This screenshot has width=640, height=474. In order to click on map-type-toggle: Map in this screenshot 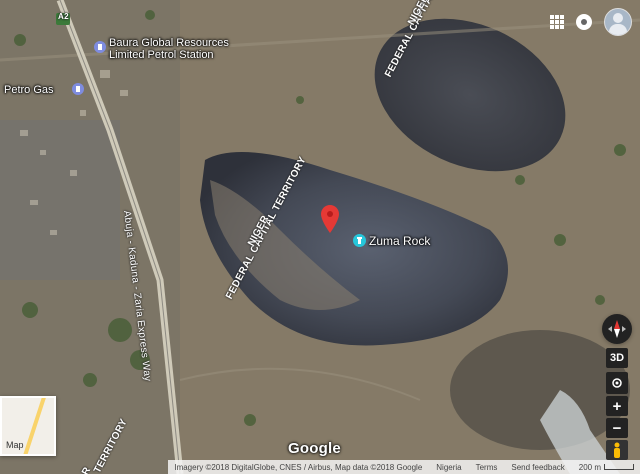, I will do `click(28, 426)`.